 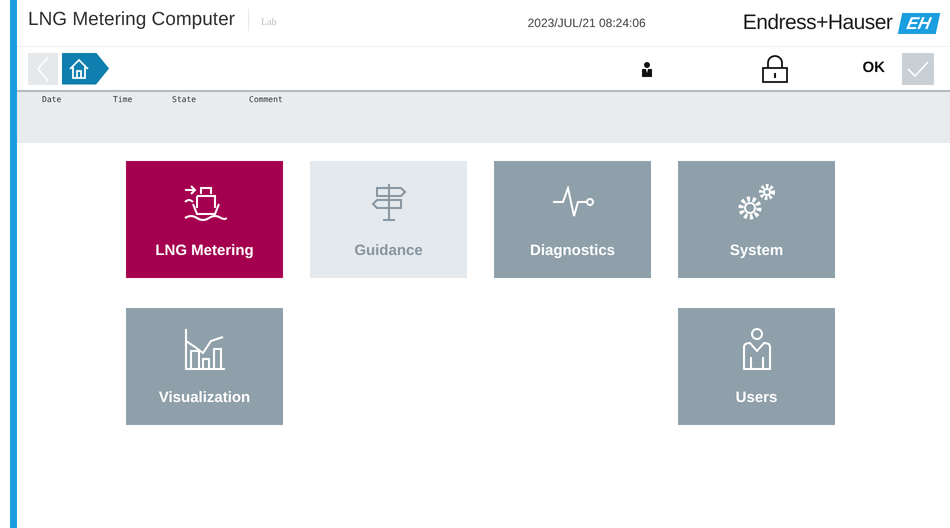 I want to click on check-icon, so click(x=918, y=68).